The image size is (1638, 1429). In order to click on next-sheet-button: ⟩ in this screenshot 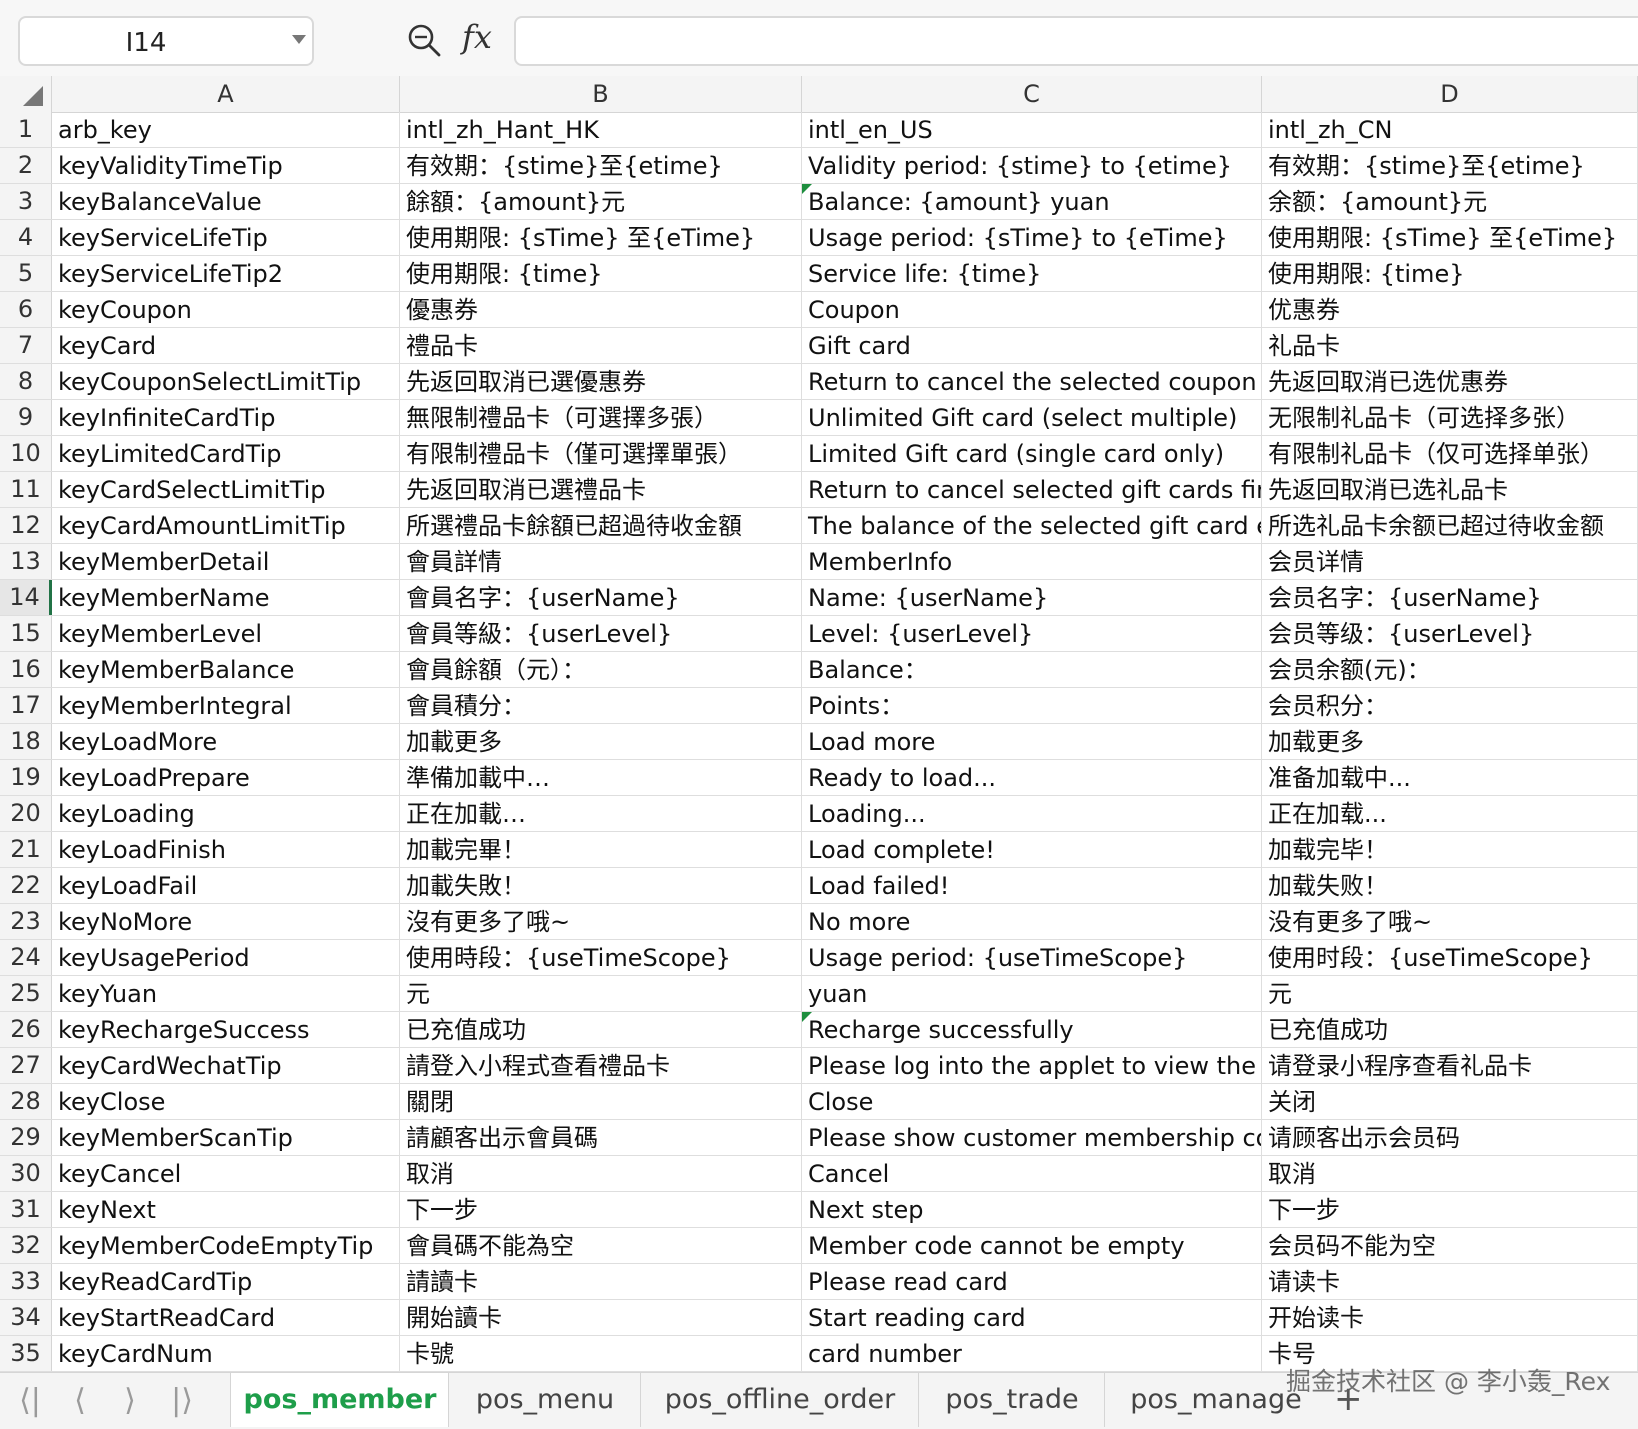, I will do `click(130, 1400)`.